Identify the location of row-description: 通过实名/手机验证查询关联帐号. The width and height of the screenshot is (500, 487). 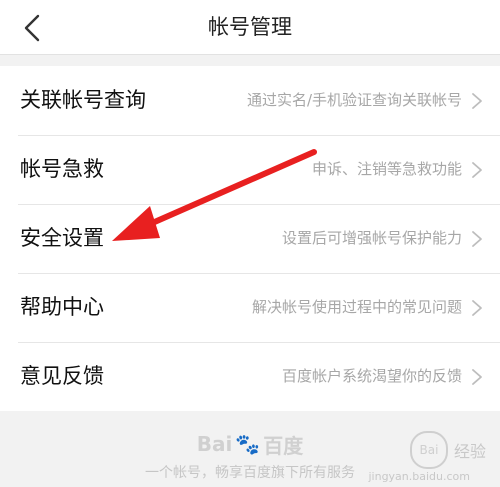
(354, 100).